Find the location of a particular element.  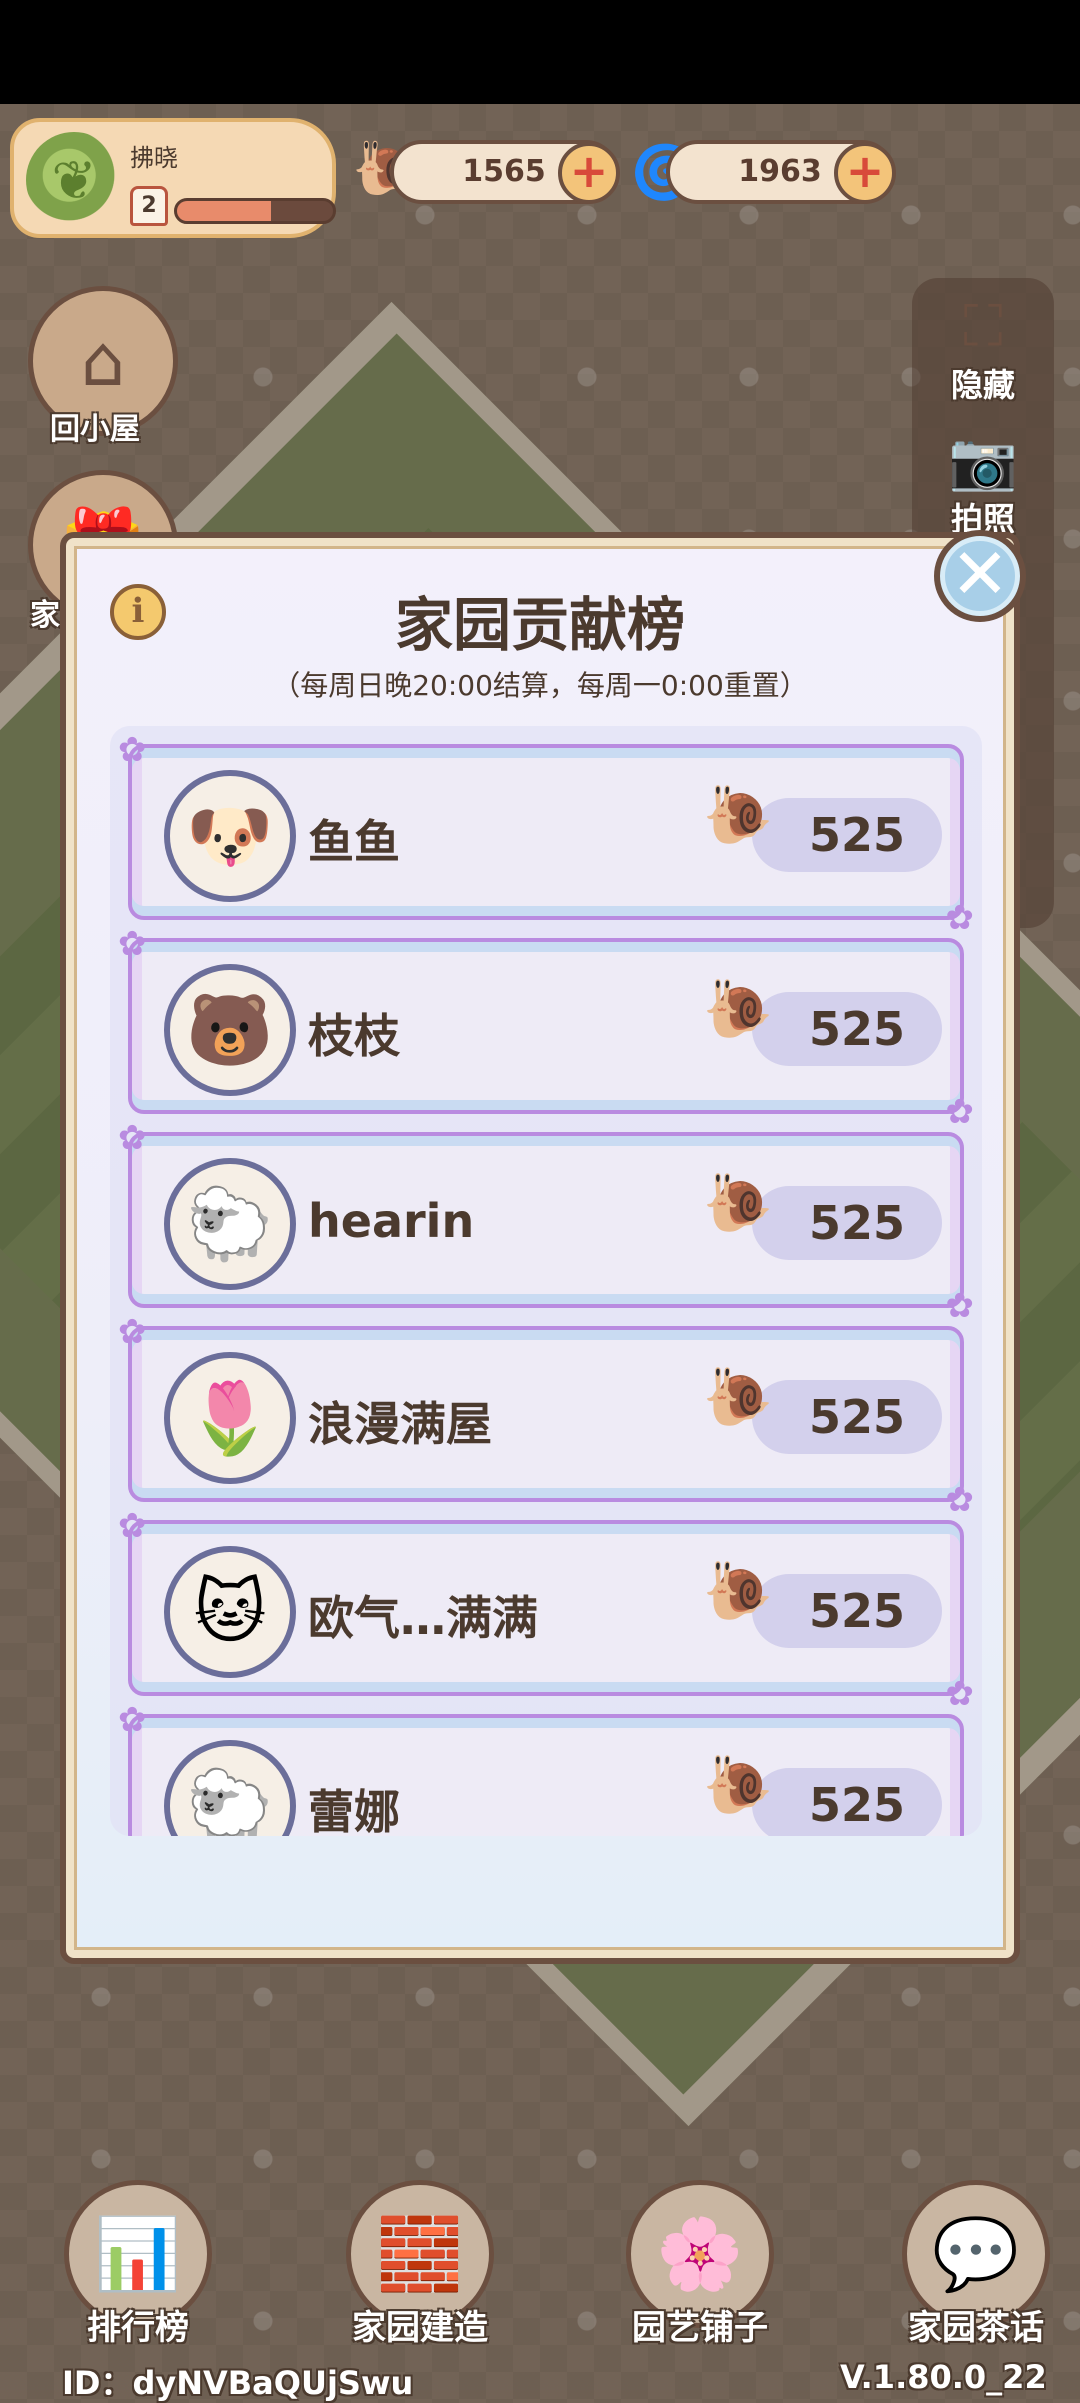

house-icon: ⌂ is located at coordinates (103, 361).